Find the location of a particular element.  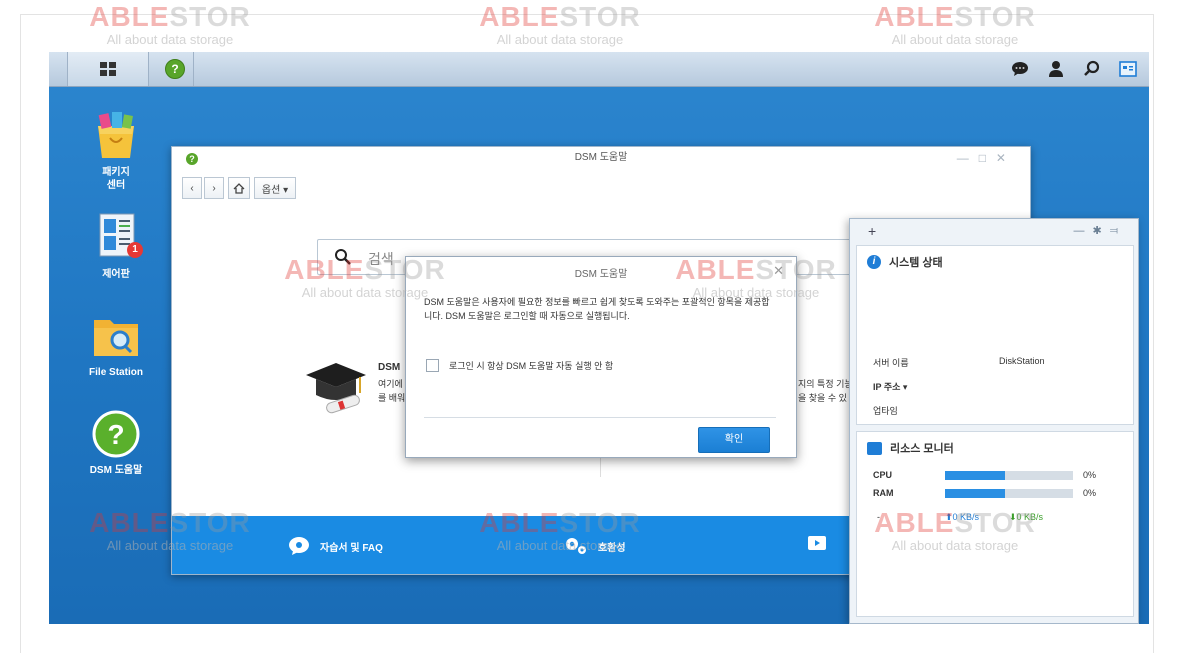

taskbar-help-button: ? is located at coordinates (175, 69).